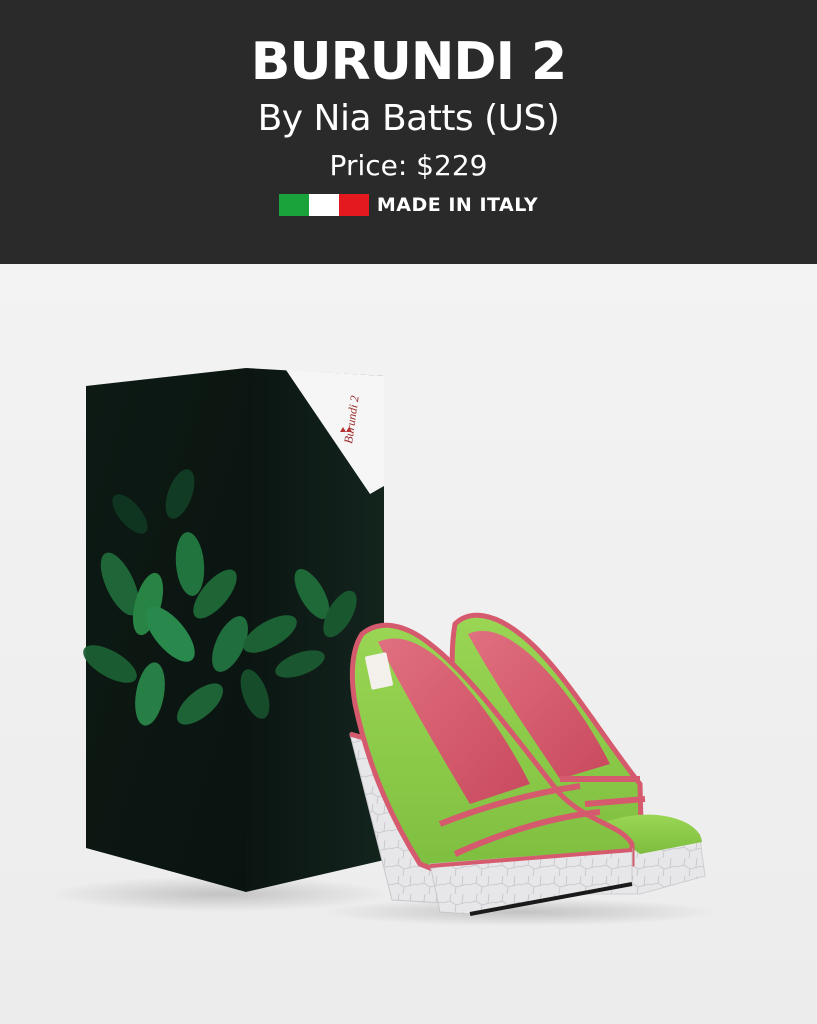  Describe the element at coordinates (457, 205) in the screenshot. I see `origin-label: MADE IN ITALY` at that location.